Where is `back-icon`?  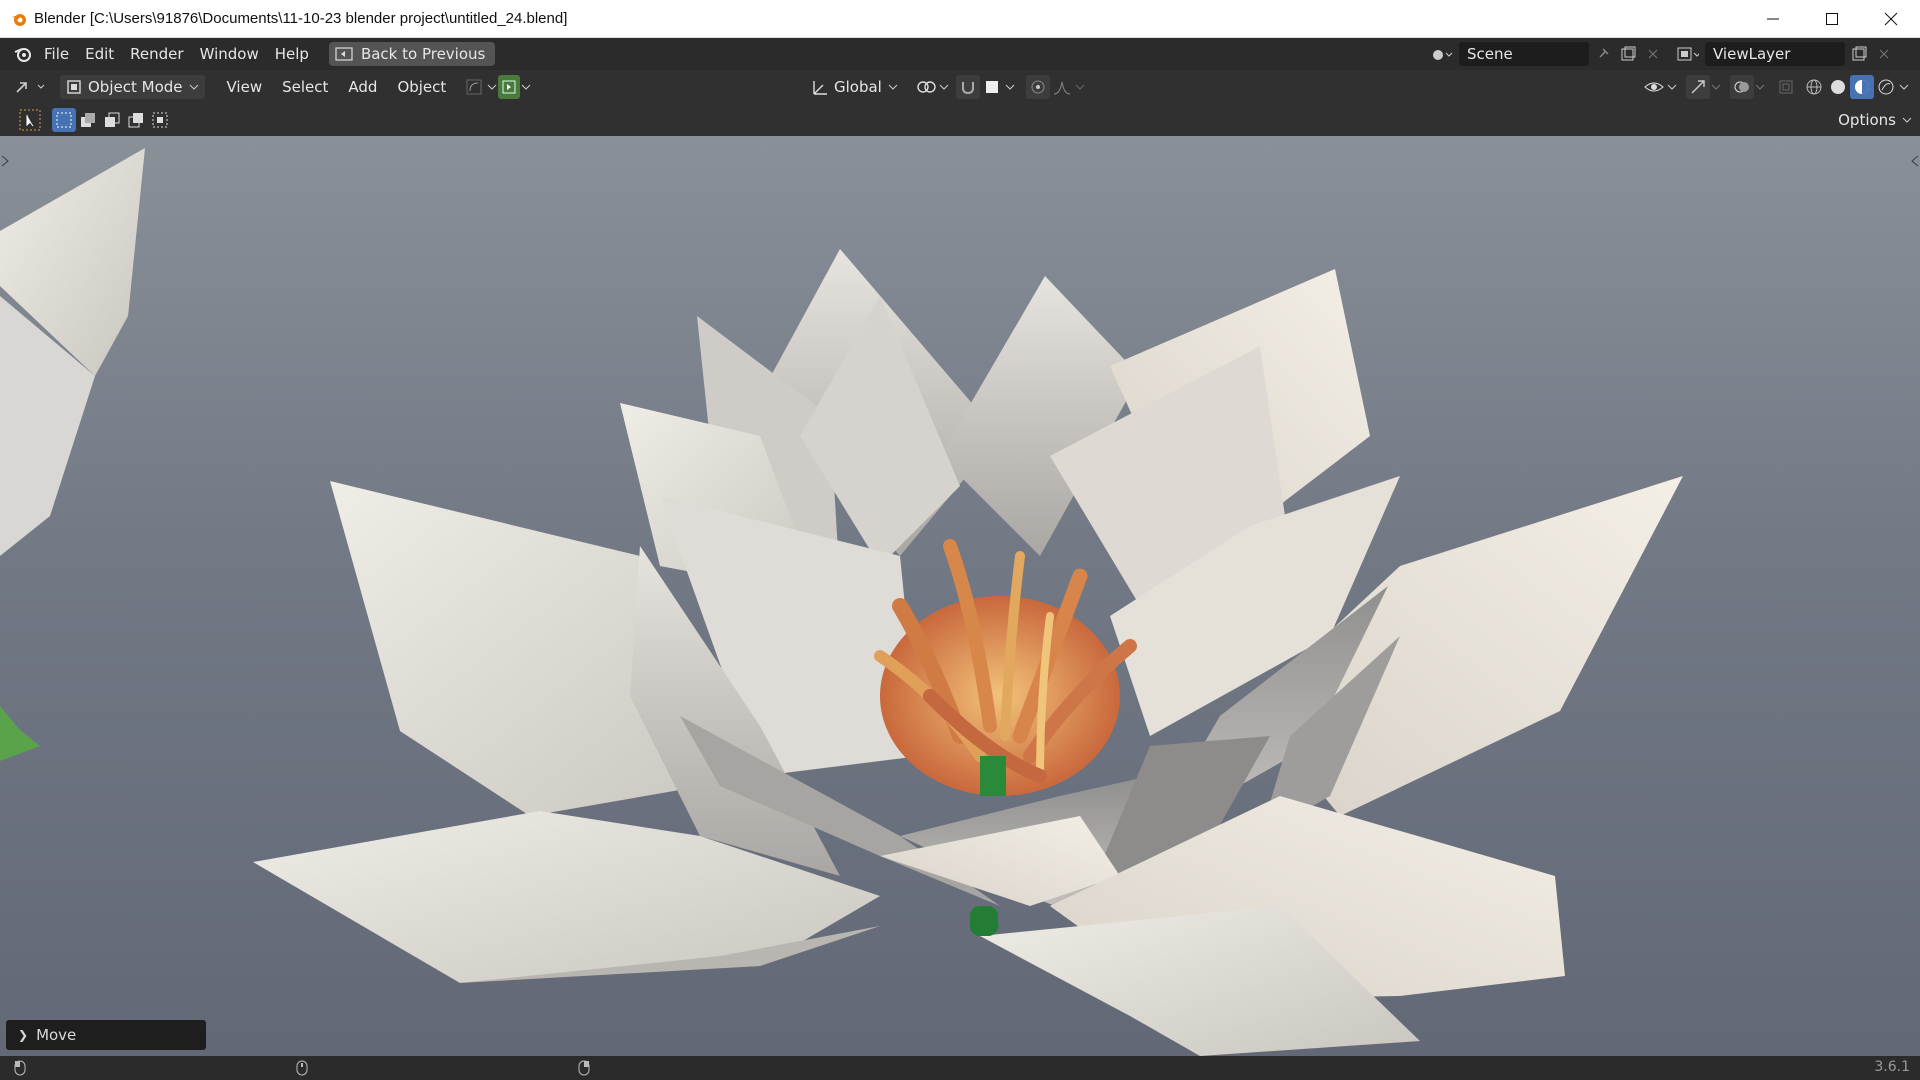
back-icon is located at coordinates (345, 54).